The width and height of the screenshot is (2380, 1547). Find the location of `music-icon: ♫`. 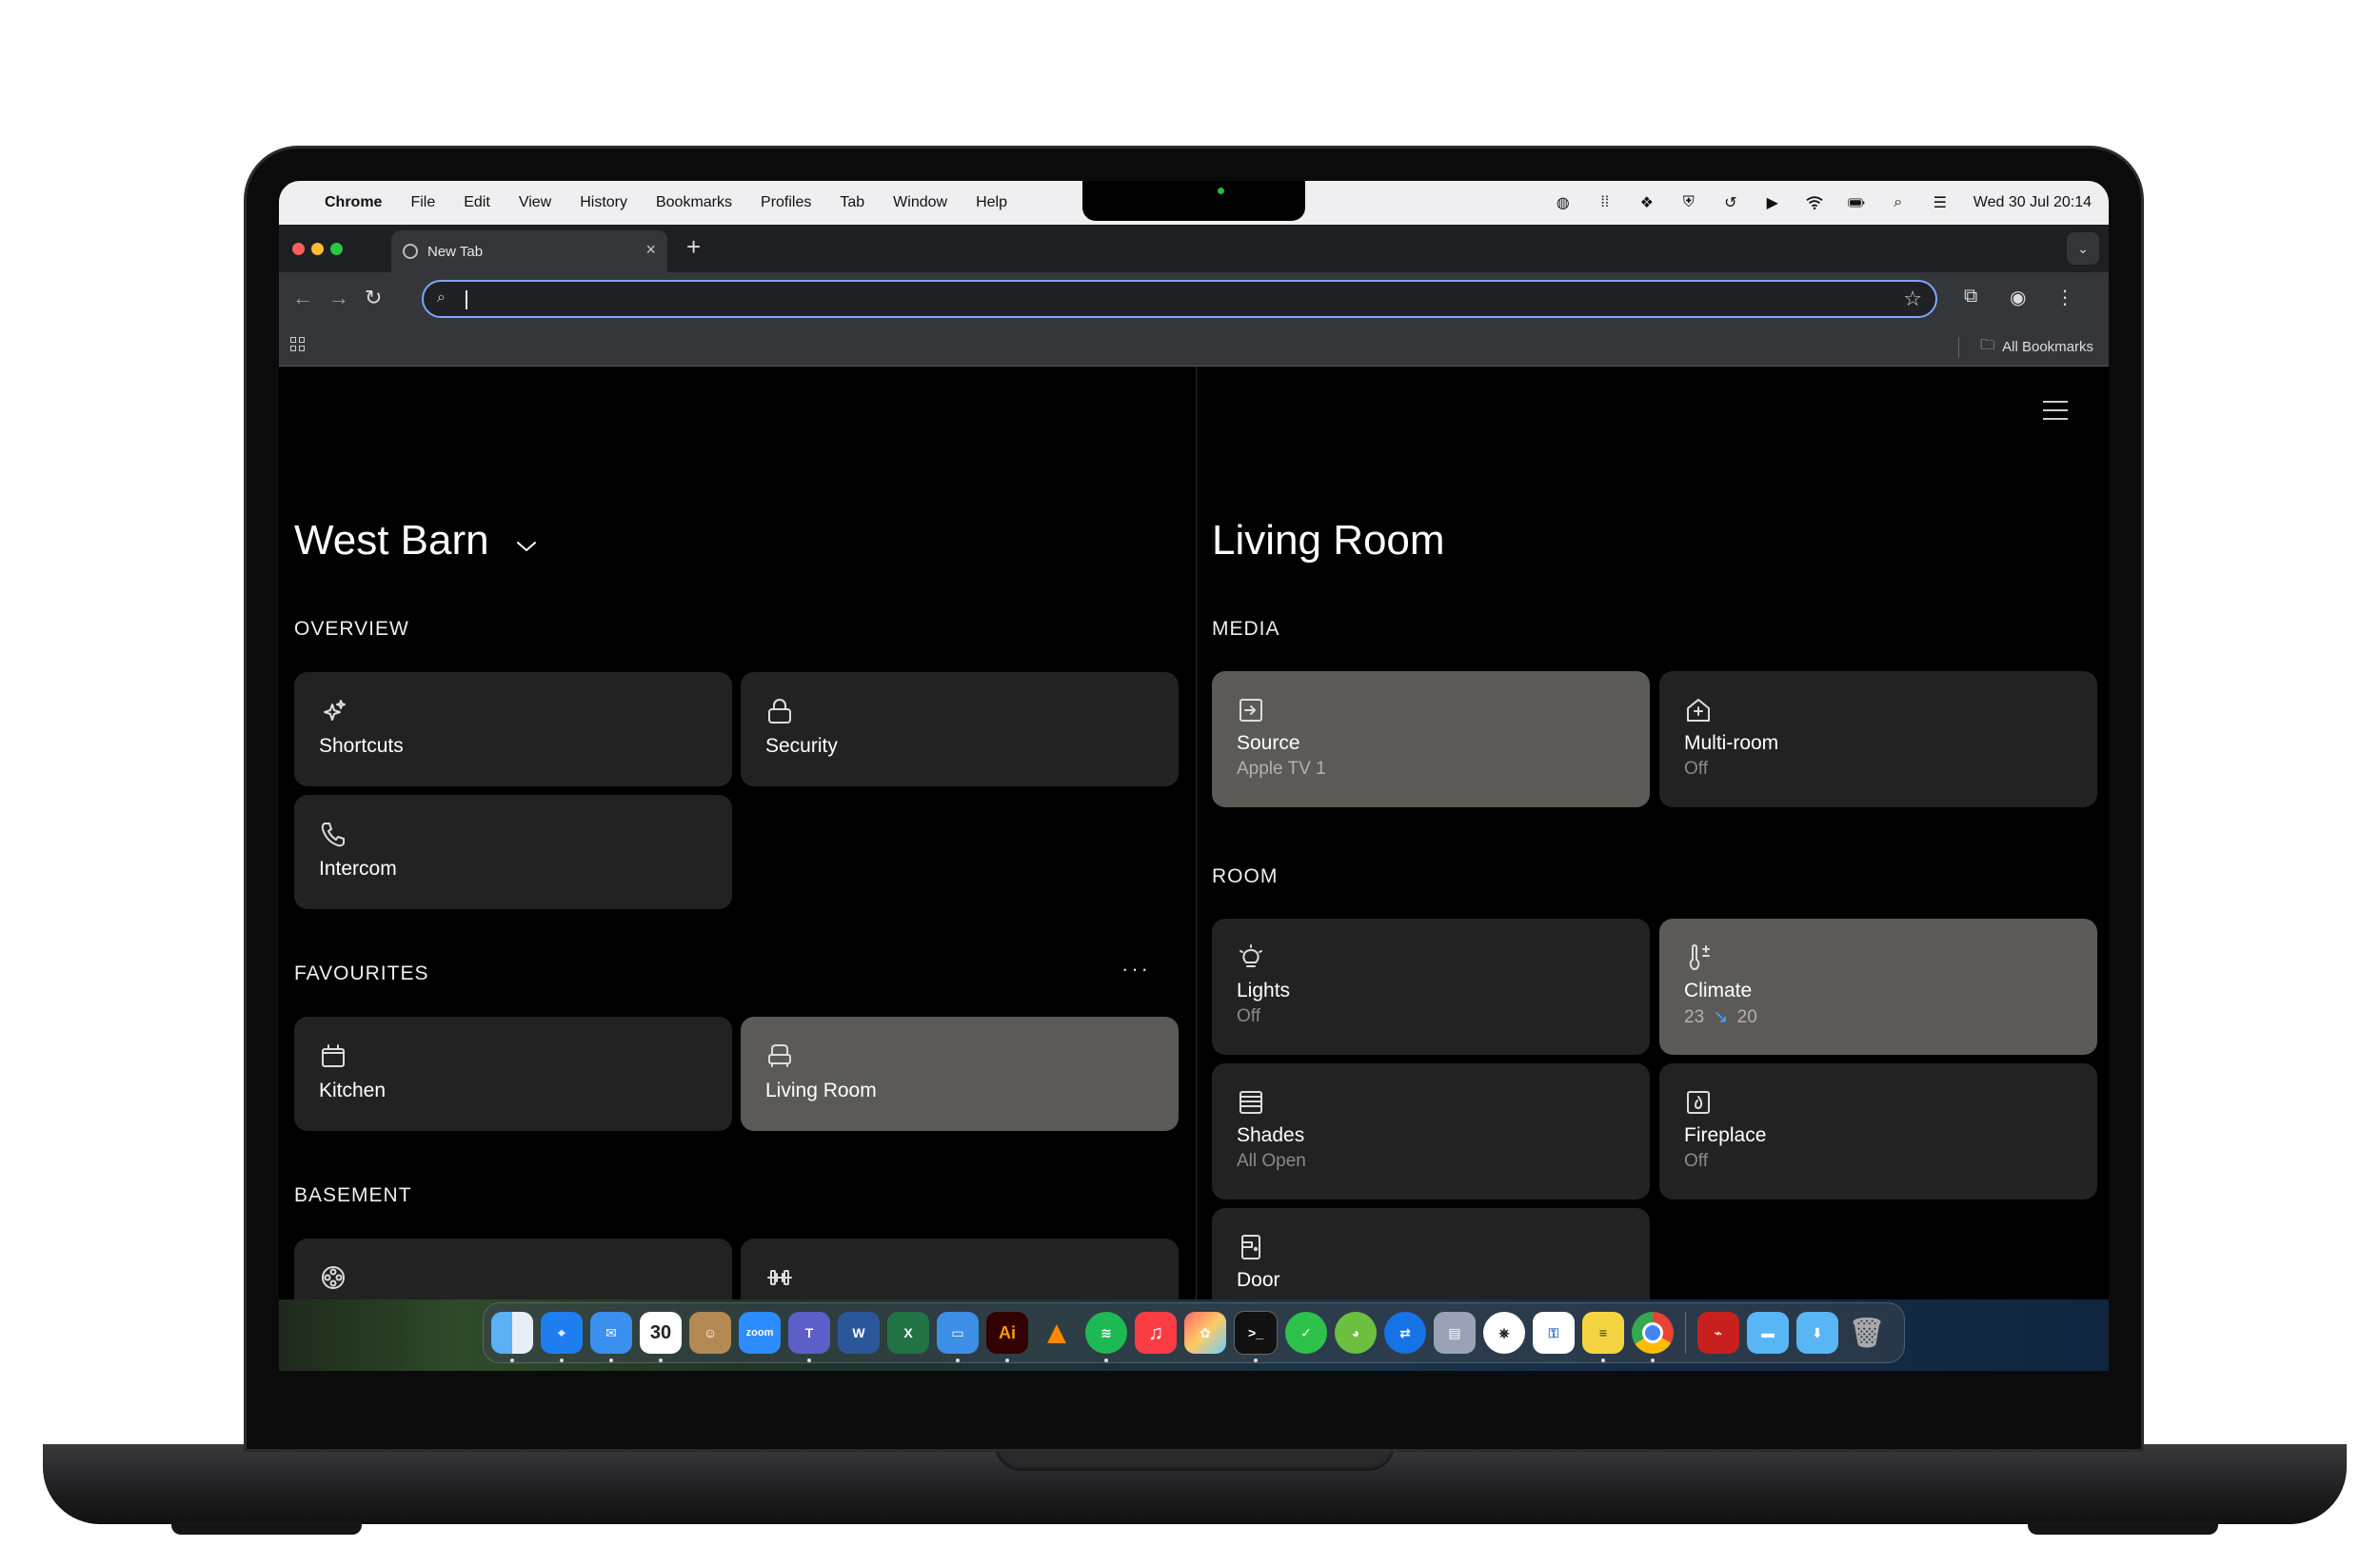

music-icon: ♫ is located at coordinates (1156, 1333).